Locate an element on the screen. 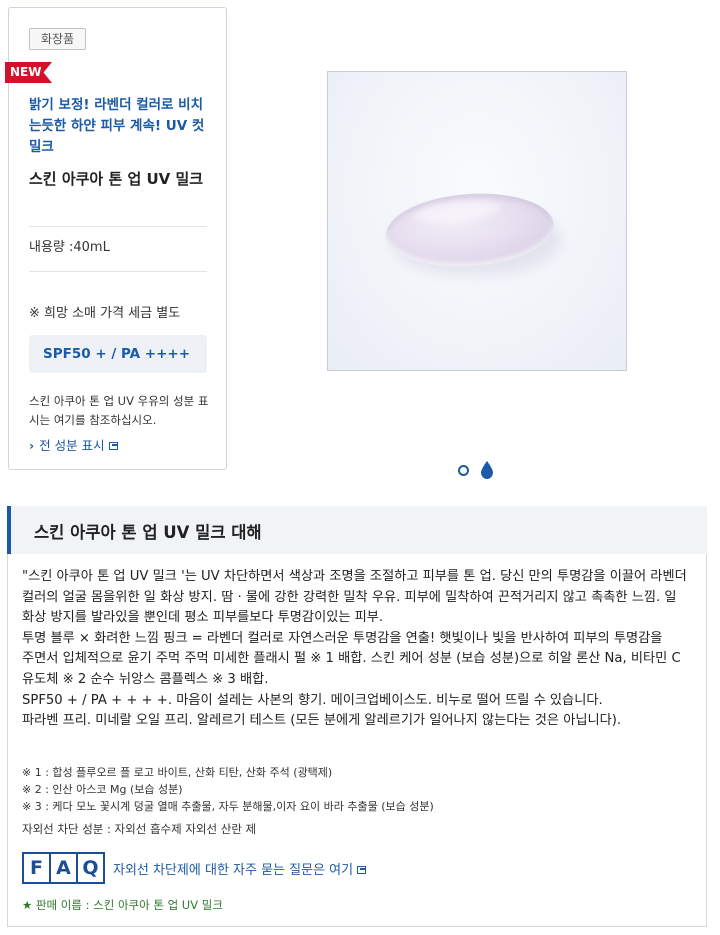 Image resolution: width=720 pixels, height=935 pixels. sale-name: ★ 판매 이름 : 스킨 아쿠아 톤 업 UV 밀크 is located at coordinates (122, 905).